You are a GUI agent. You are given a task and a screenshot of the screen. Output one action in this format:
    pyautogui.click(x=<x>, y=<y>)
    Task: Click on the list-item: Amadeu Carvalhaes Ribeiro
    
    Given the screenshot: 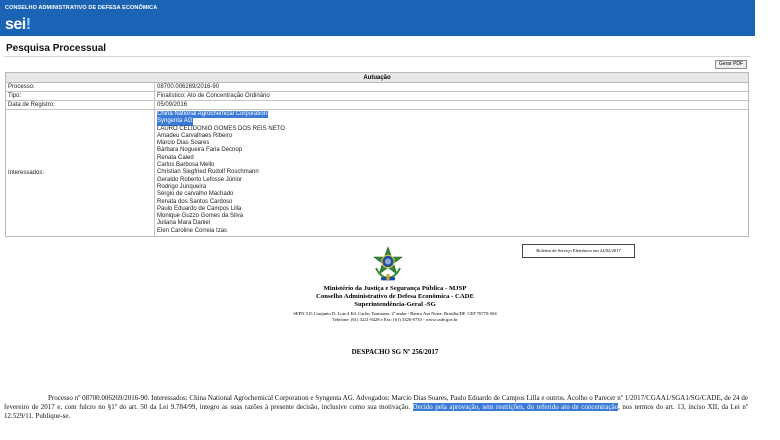 What is the action you would take?
    pyautogui.click(x=452, y=136)
    